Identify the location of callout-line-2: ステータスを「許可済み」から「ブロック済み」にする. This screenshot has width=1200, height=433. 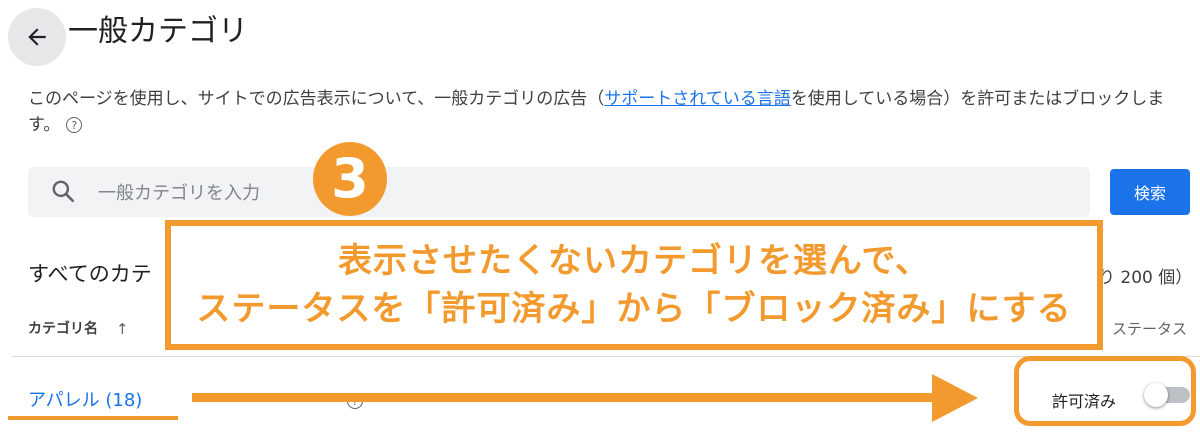
(634, 309).